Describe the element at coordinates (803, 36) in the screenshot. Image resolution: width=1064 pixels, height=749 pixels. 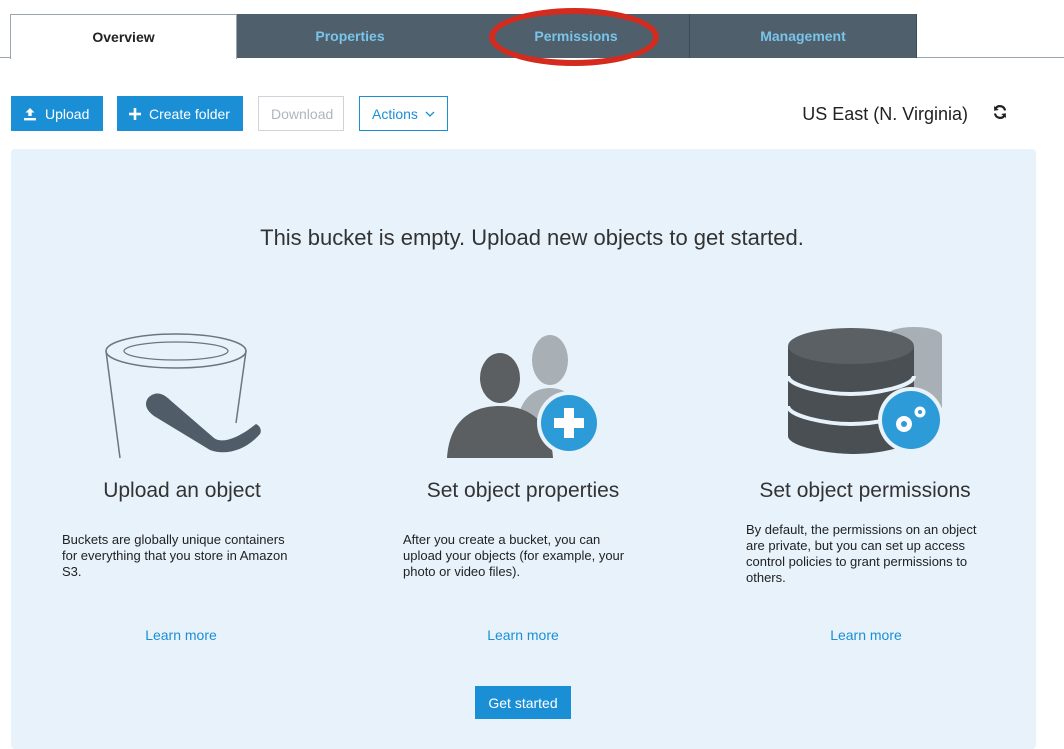
I see `tab-management: Management` at that location.